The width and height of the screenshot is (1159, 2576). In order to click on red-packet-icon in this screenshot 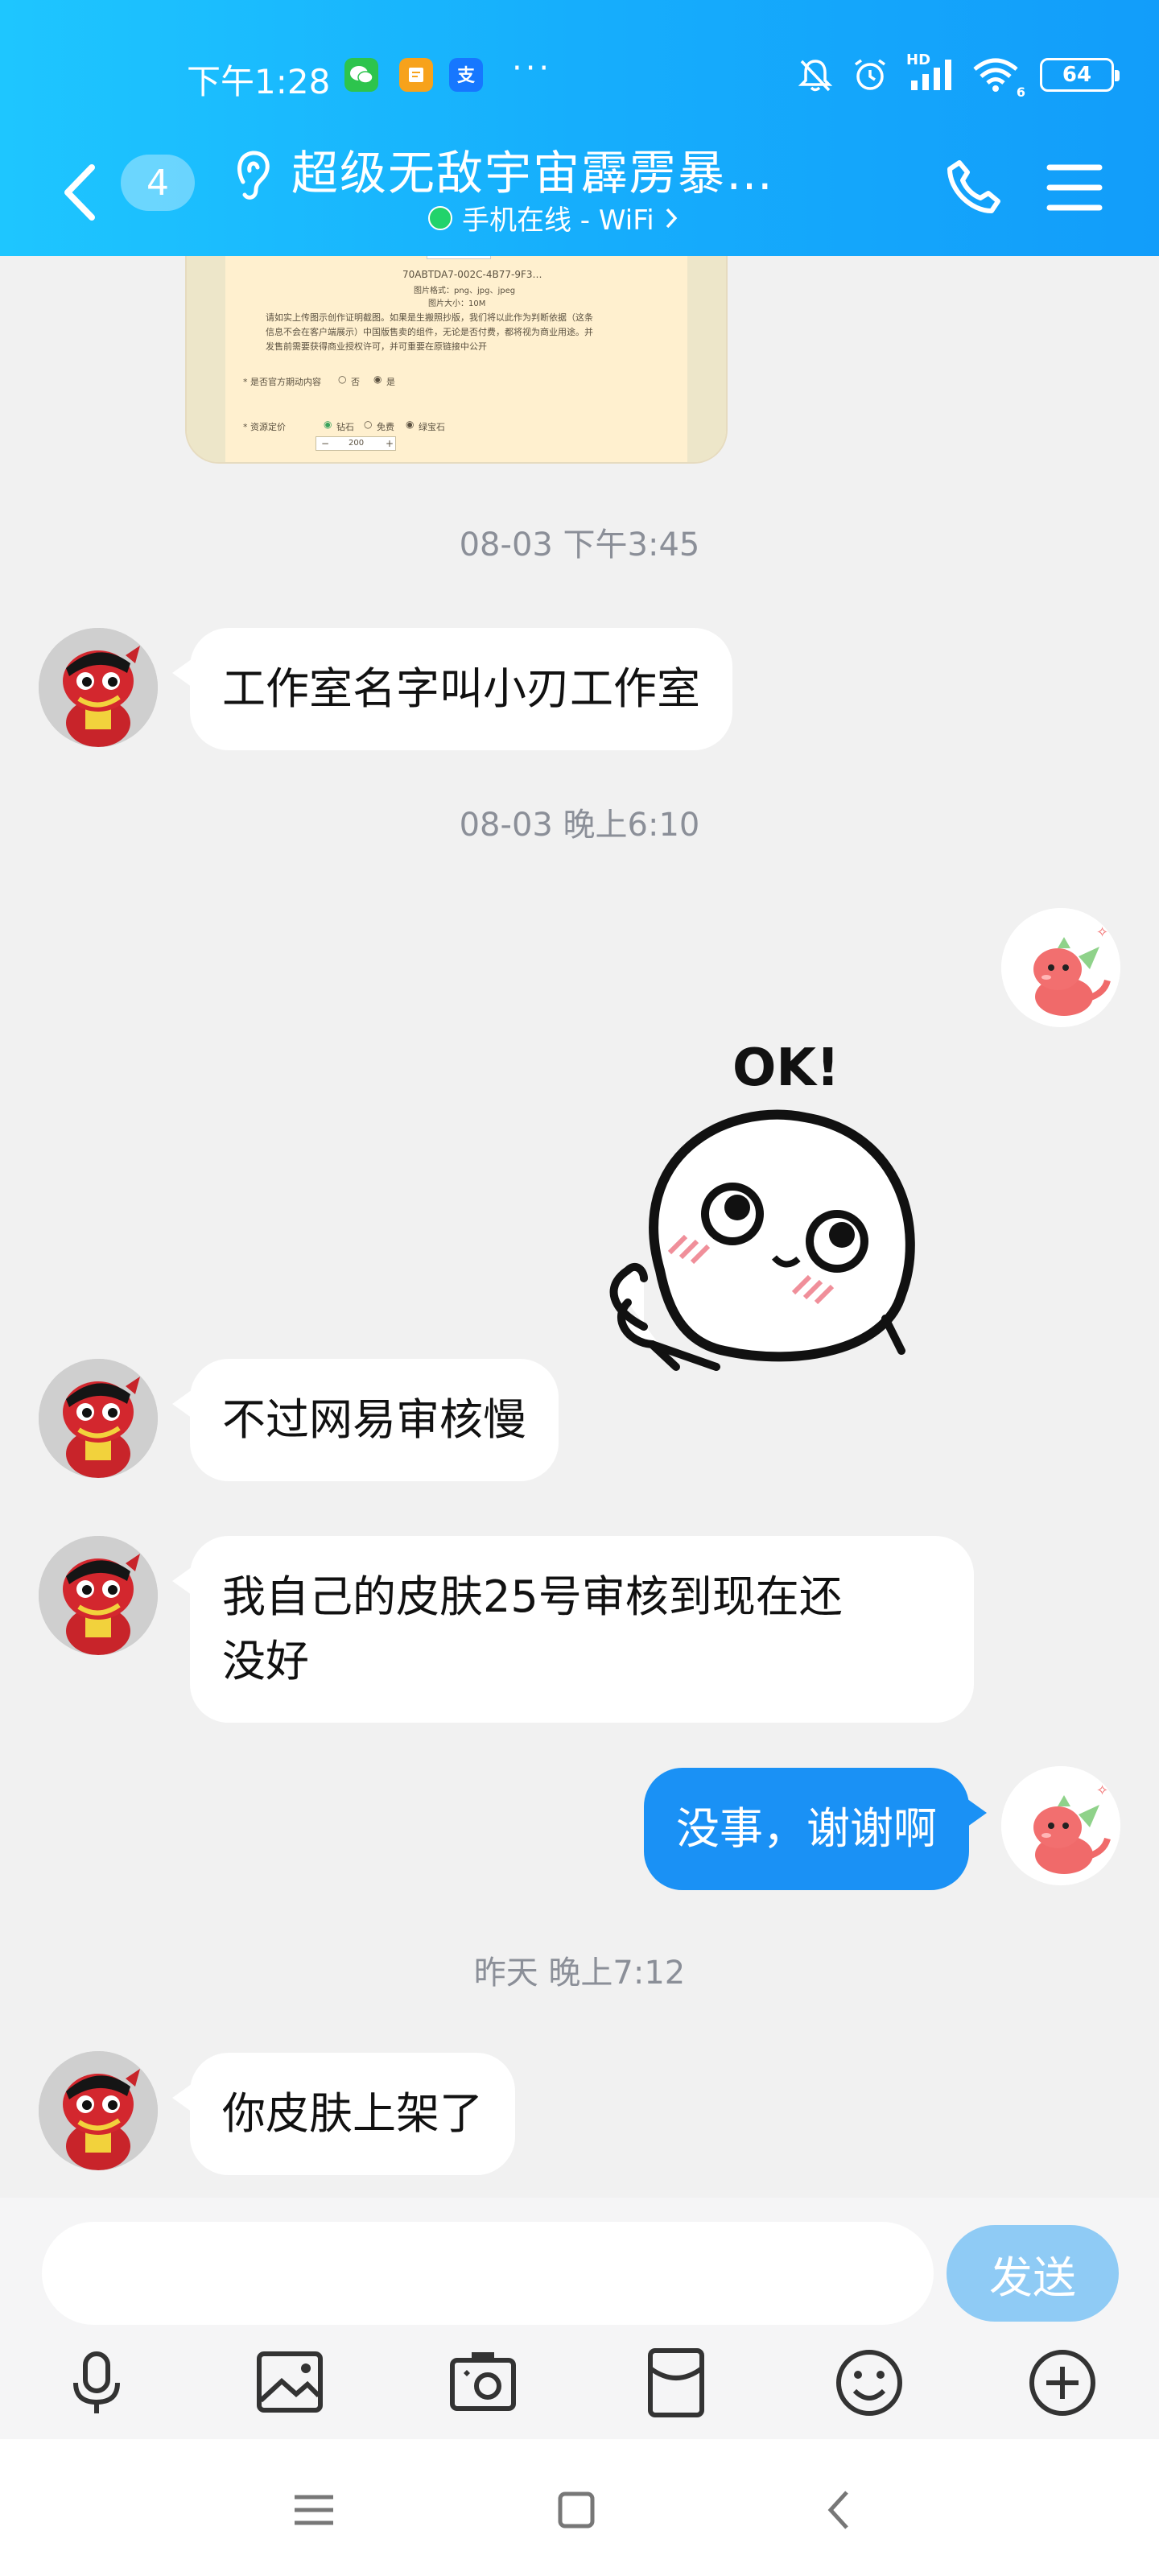, I will do `click(676, 2383)`.